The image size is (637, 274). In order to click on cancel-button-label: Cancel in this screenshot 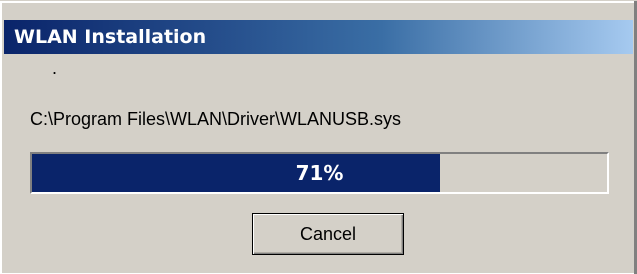, I will do `click(328, 233)`.